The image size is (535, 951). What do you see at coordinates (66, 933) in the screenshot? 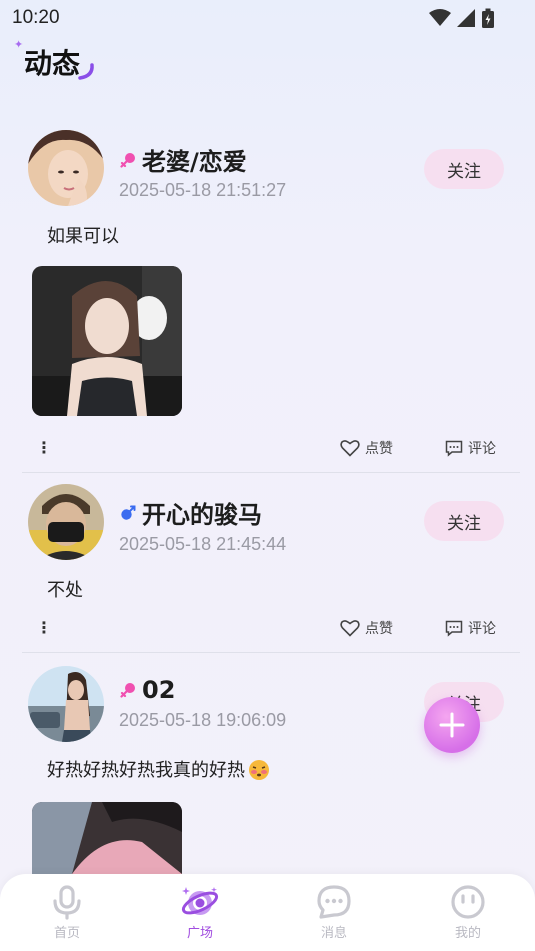
I see `tab-label: 首页` at bounding box center [66, 933].